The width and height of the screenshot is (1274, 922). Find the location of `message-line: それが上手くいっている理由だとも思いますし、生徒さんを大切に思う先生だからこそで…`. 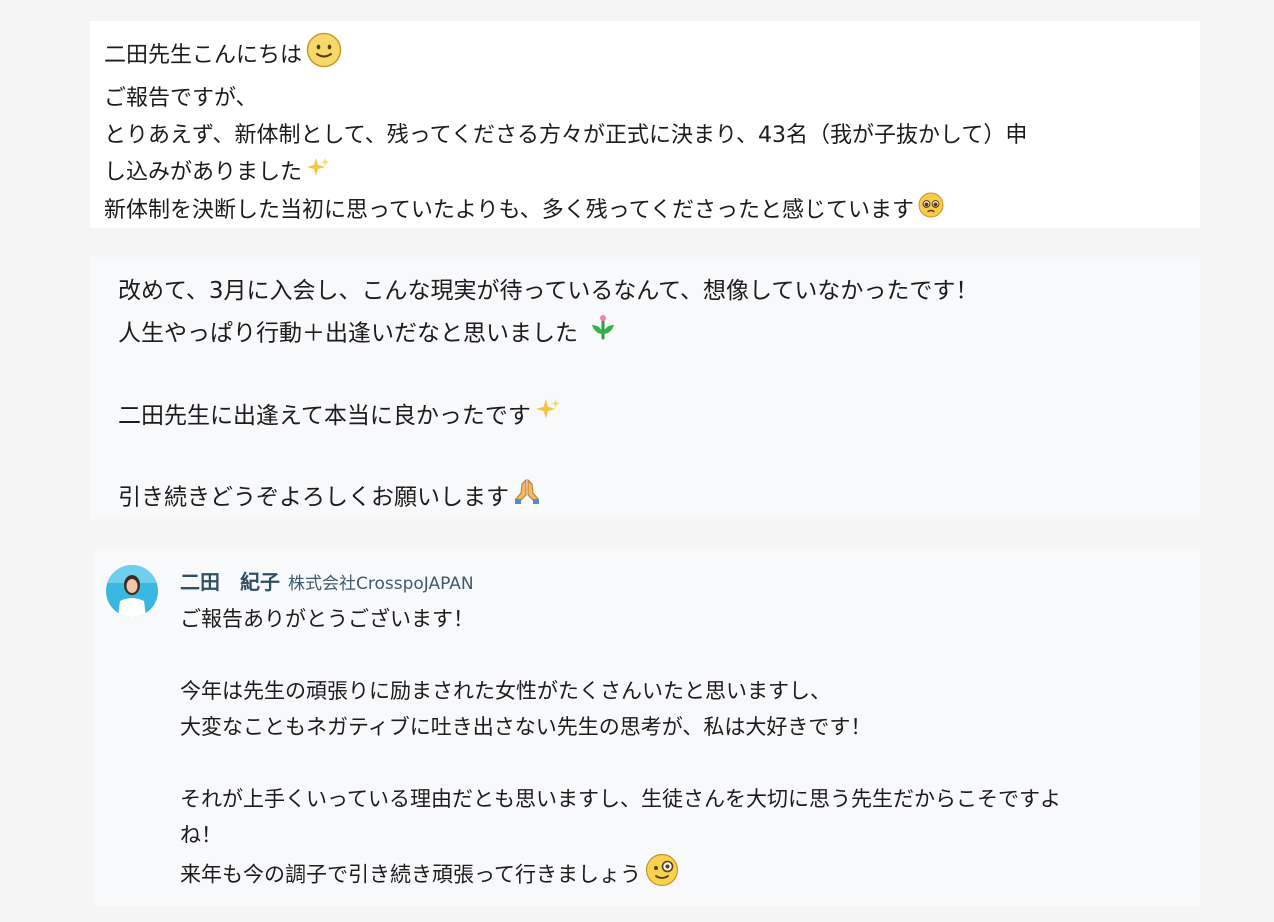

message-line: それが上手くいっている理由だとも思いますし、生徒さんを大切に思う先生だからこそで… is located at coordinates (620, 799).